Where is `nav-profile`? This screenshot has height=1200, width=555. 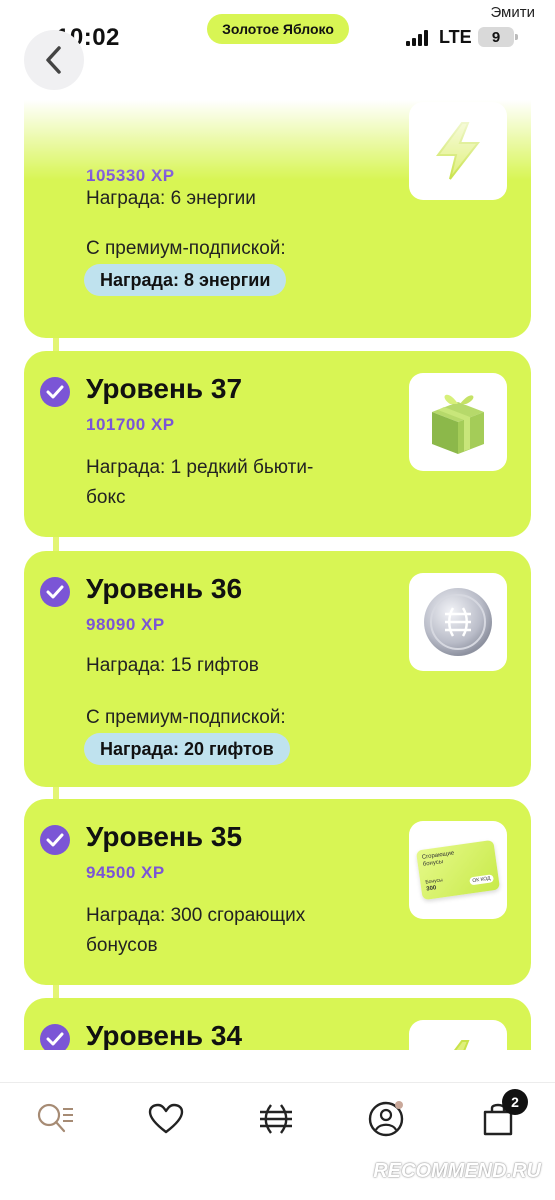 nav-profile is located at coordinates (386, 1119).